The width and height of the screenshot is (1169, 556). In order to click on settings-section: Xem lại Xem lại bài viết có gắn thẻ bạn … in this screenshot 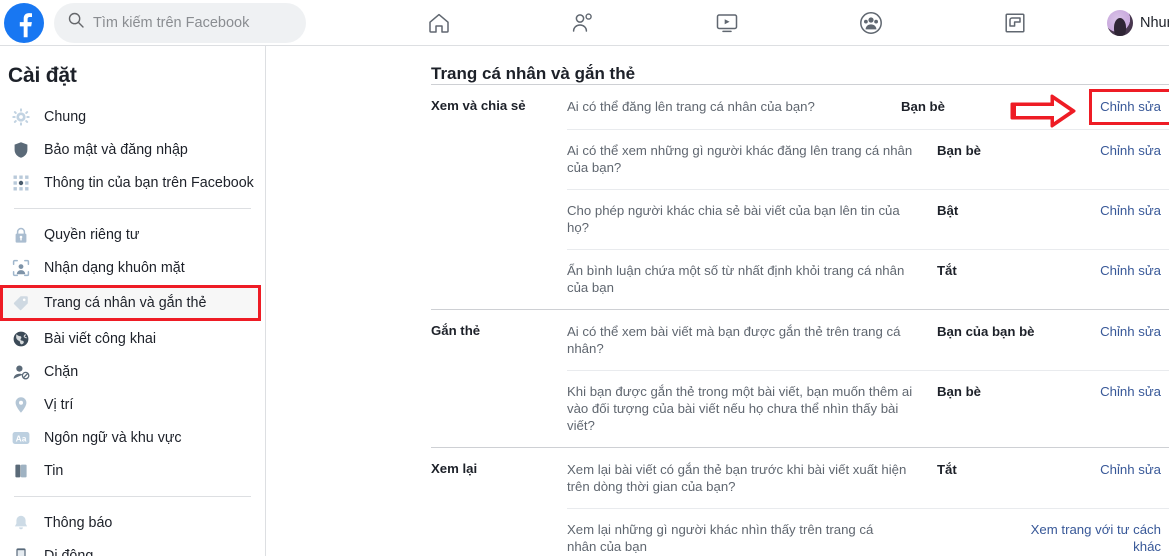, I will do `click(800, 501)`.